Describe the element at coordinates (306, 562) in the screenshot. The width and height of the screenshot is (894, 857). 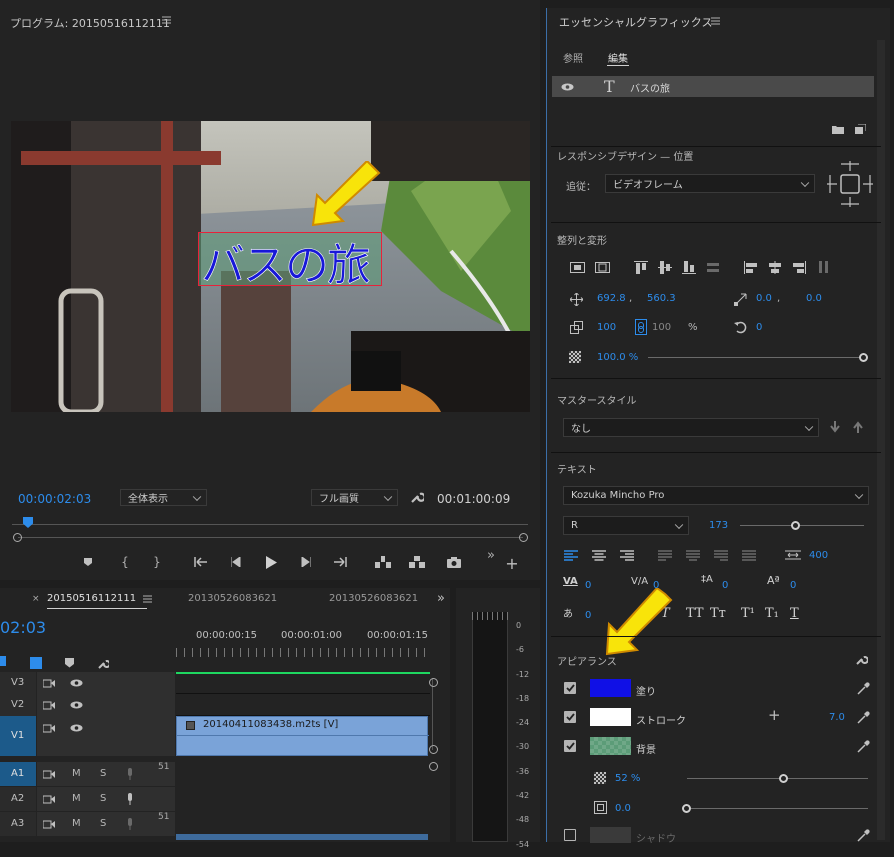
I see `step-forward-icon` at that location.